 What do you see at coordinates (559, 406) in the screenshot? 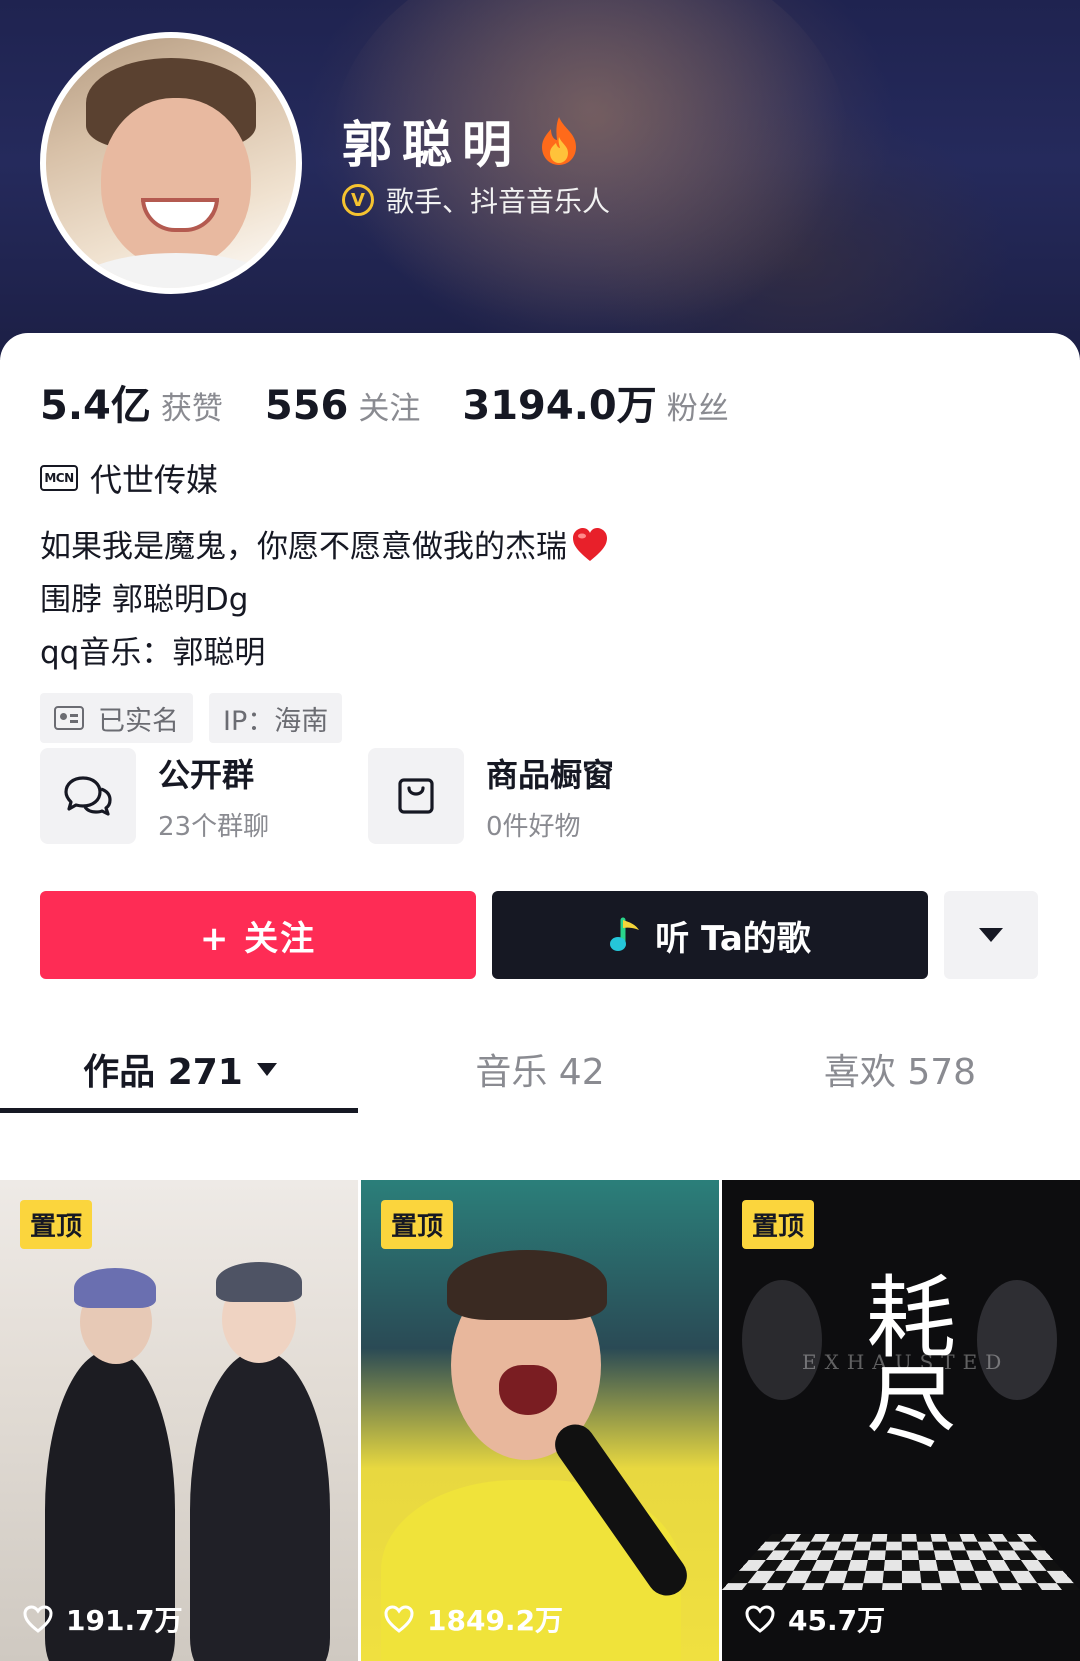
I see `stat-value: 3194.0万` at bounding box center [559, 406].